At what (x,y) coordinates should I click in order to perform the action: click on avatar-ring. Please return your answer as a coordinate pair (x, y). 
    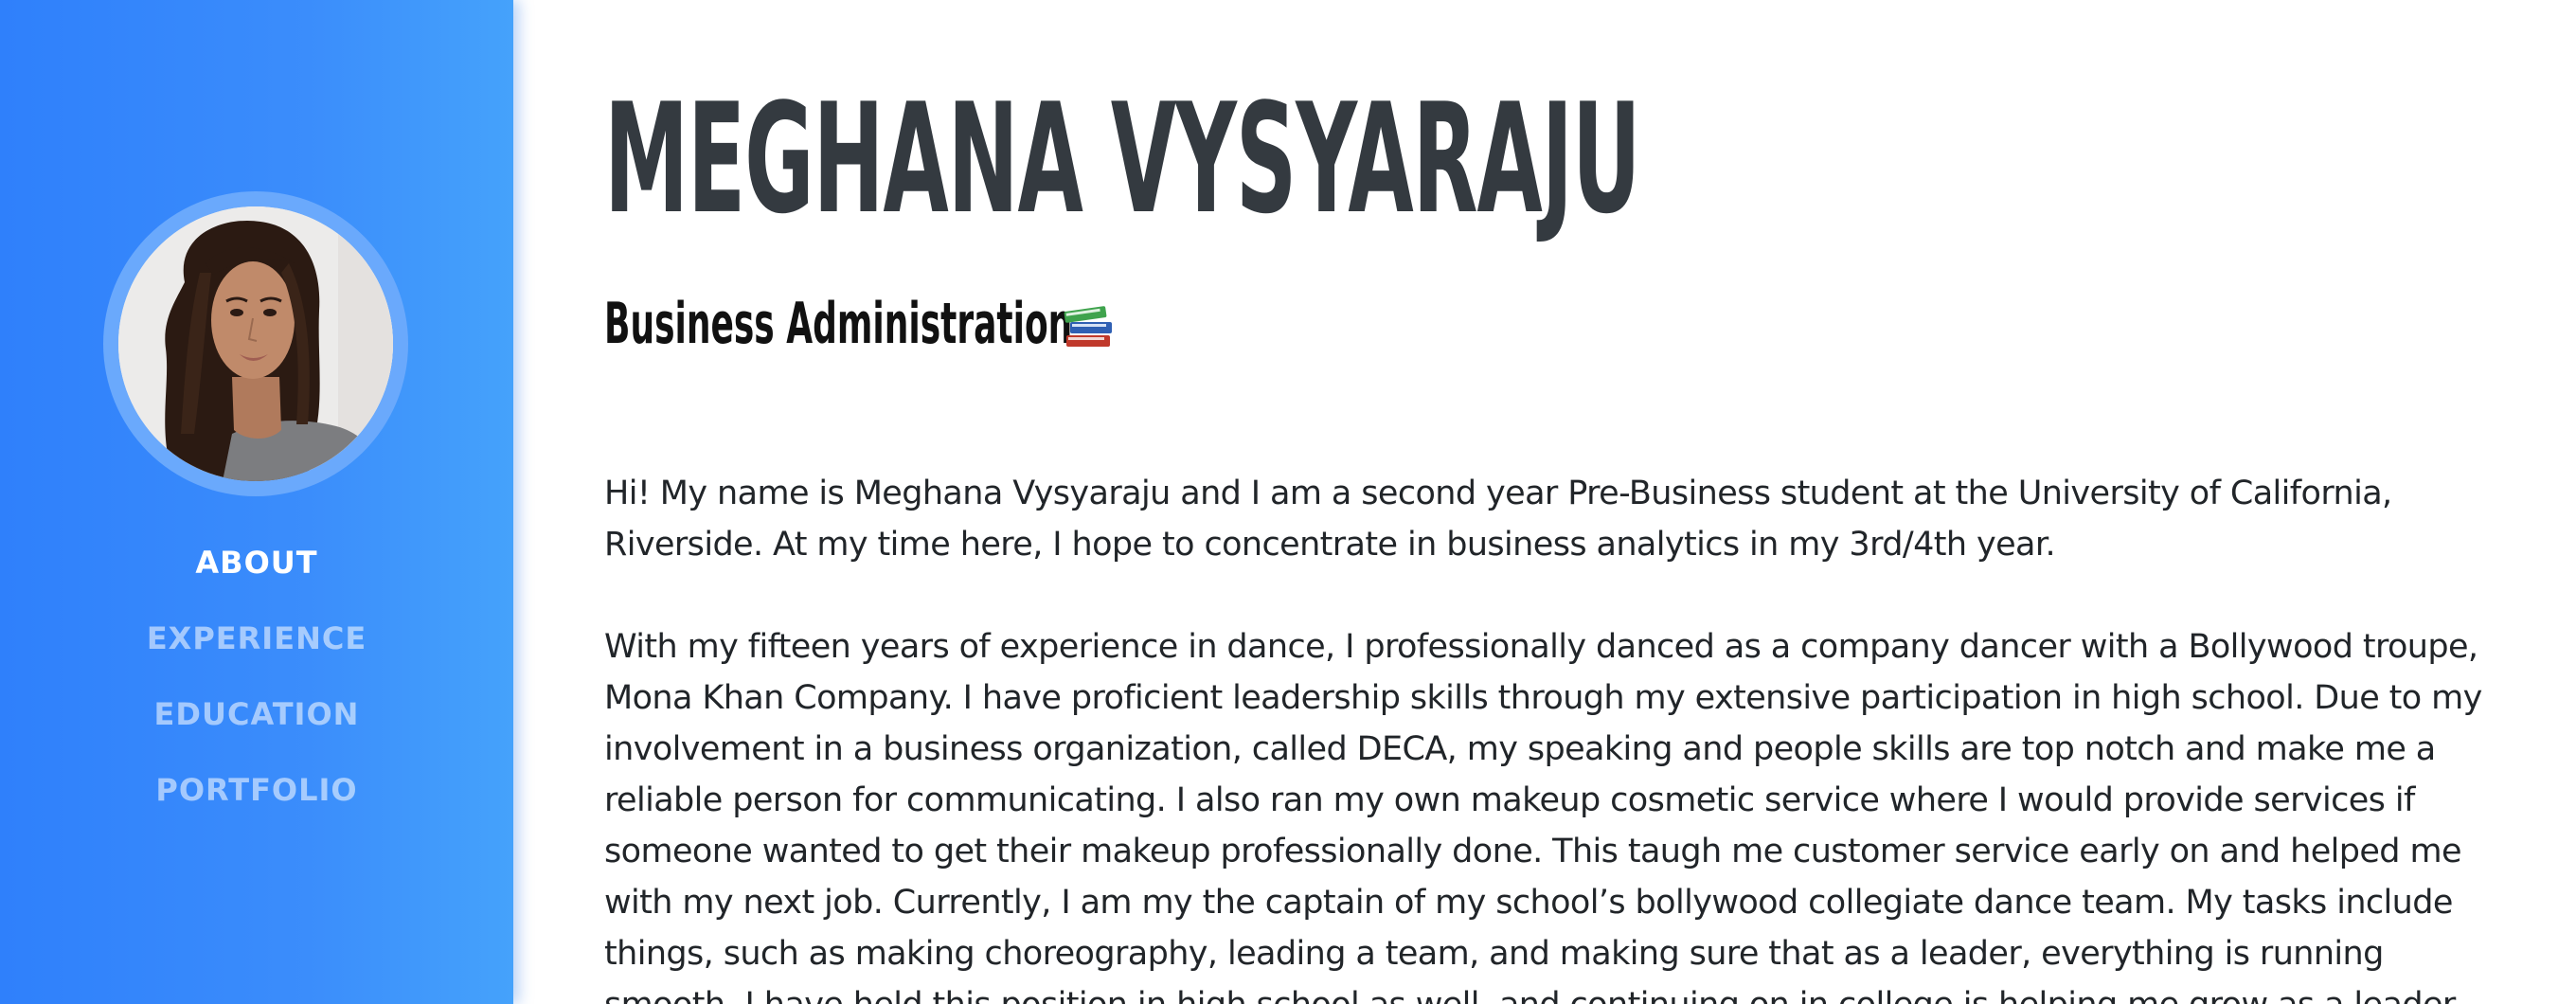
    Looking at the image, I should click on (255, 343).